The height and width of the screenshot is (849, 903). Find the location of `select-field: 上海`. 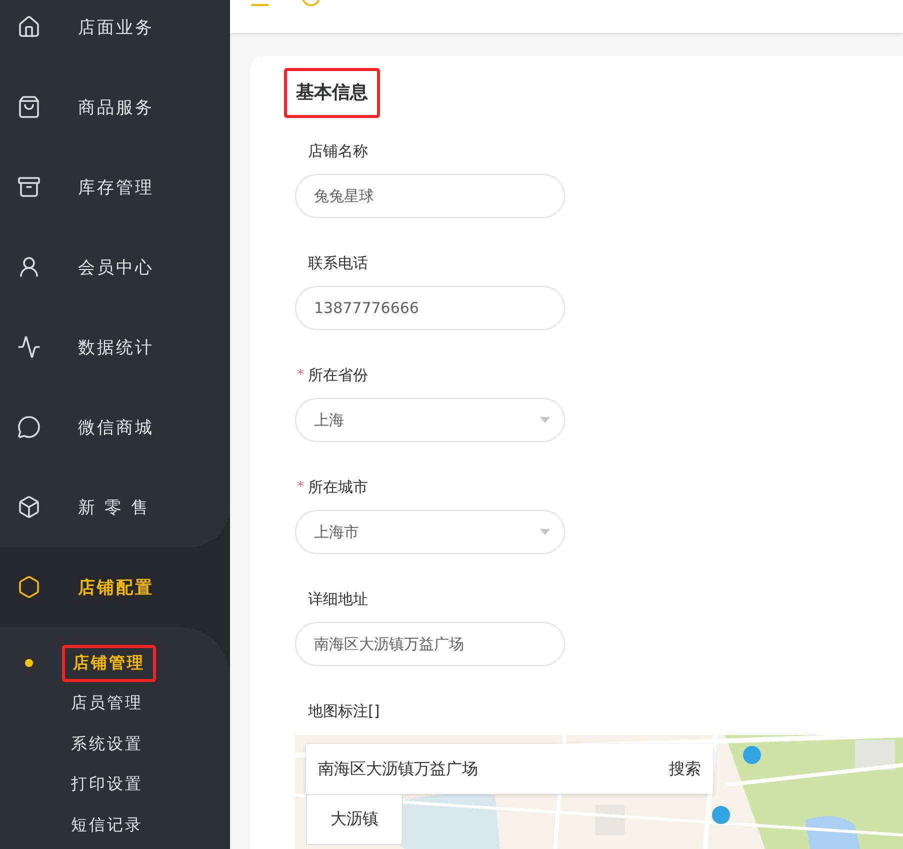

select-field: 上海 is located at coordinates (430, 420).